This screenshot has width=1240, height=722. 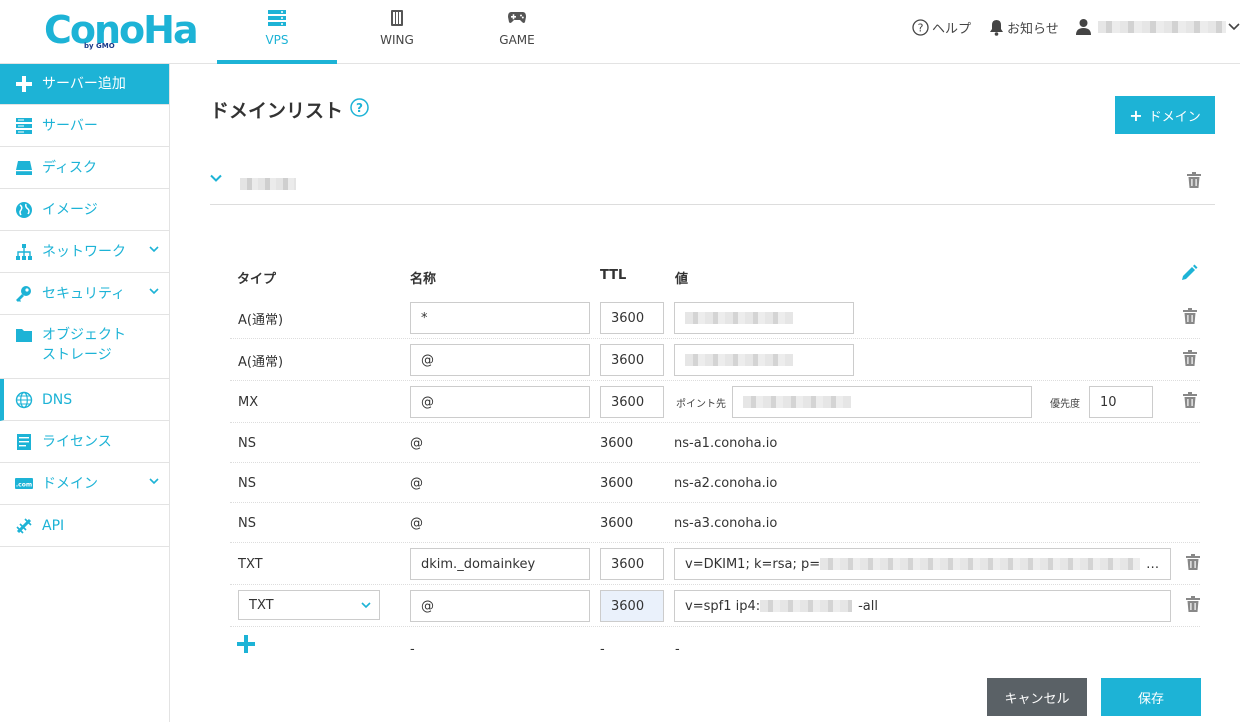 What do you see at coordinates (517, 32) in the screenshot?
I see `tab-game: GAME` at bounding box center [517, 32].